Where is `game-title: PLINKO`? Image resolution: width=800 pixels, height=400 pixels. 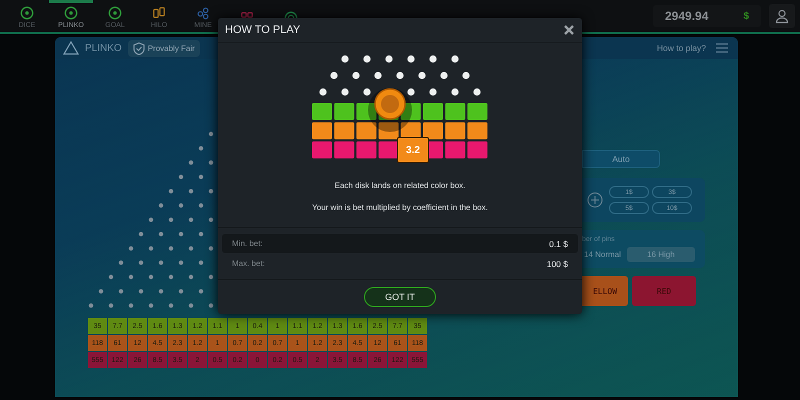
game-title: PLINKO is located at coordinates (103, 48).